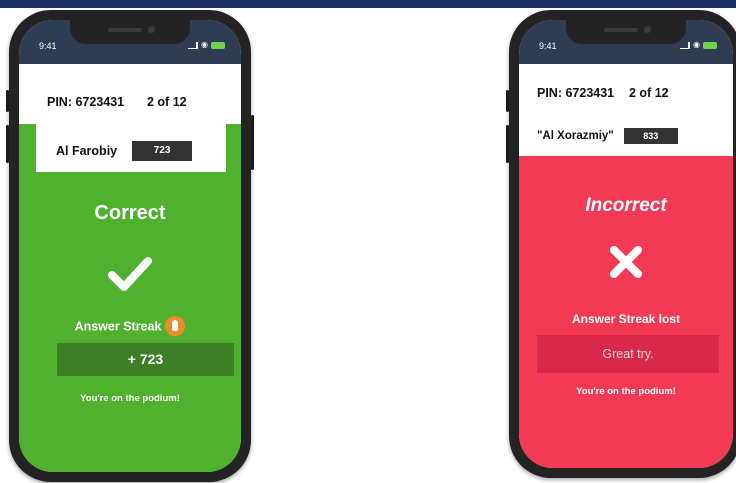  I want to click on checkmark-icon, so click(130, 274).